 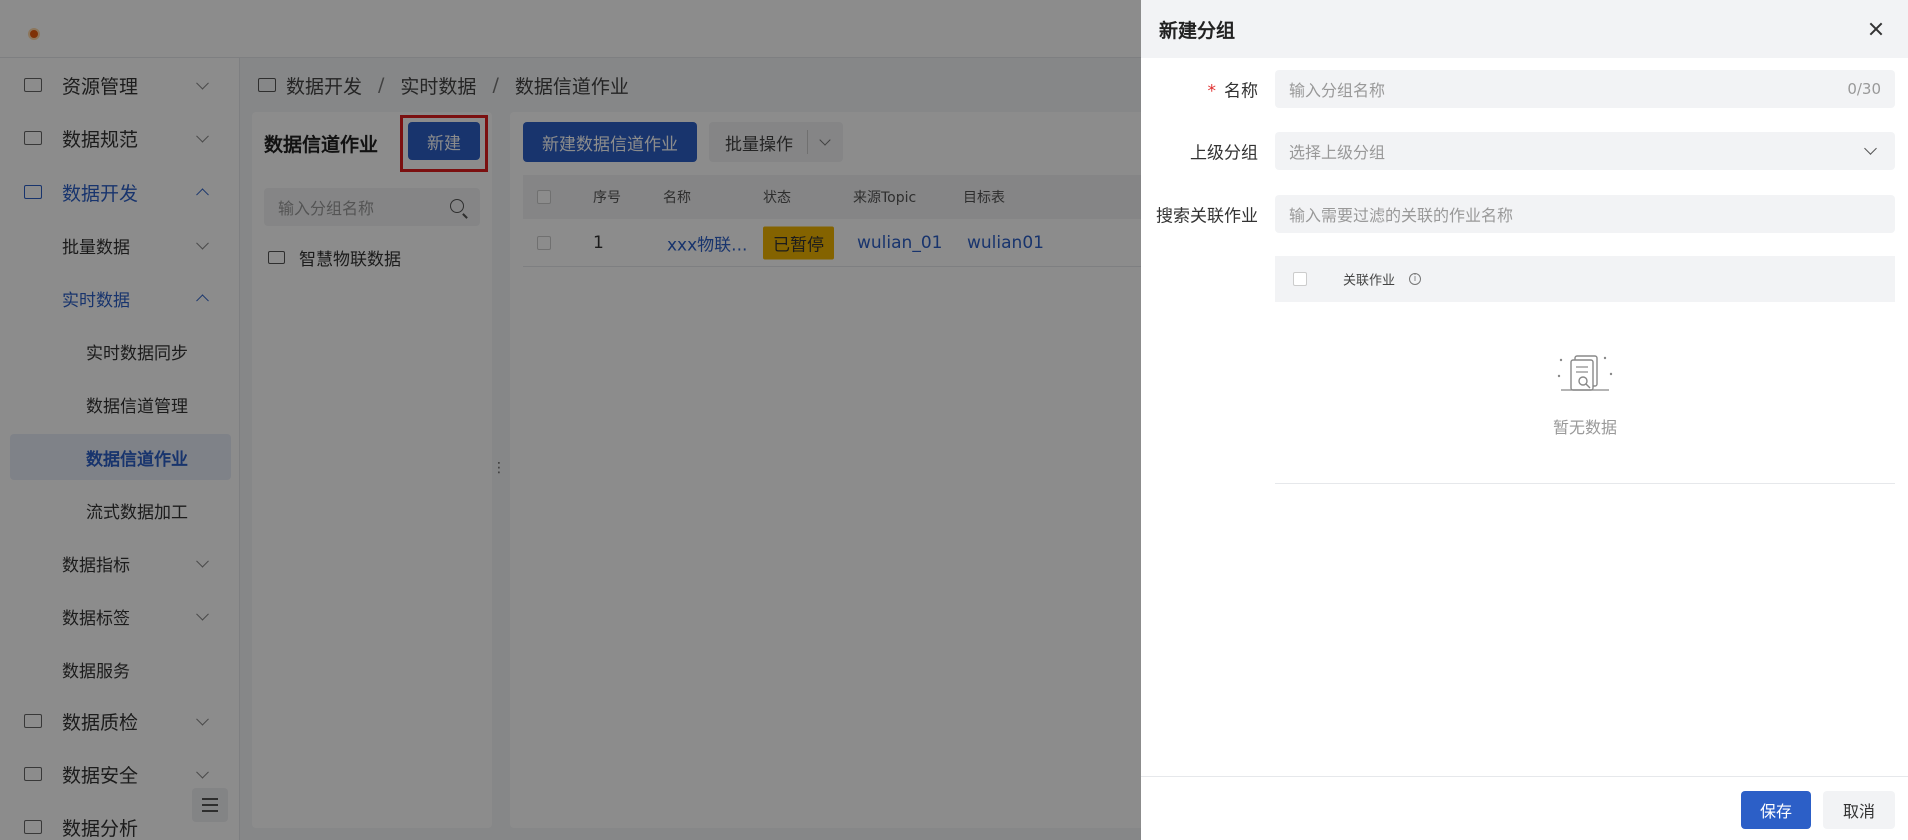 What do you see at coordinates (1415, 279) in the screenshot?
I see `info-icon: i` at bounding box center [1415, 279].